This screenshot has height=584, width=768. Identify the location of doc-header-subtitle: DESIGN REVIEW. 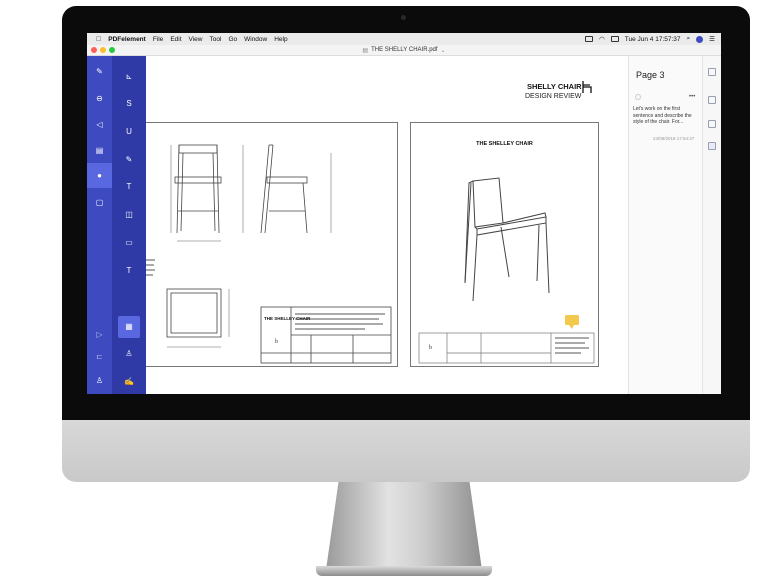
(553, 96).